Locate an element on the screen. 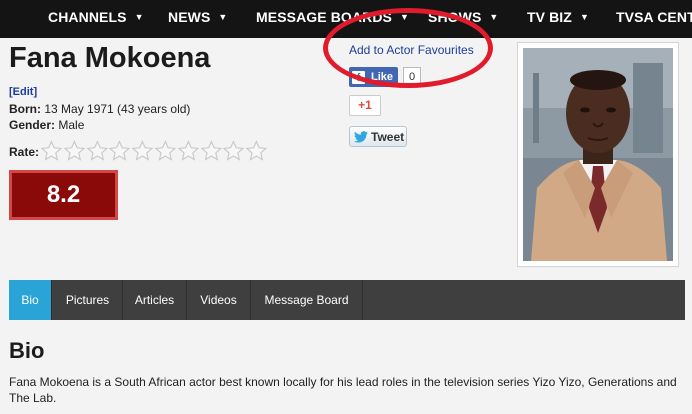 This screenshot has height=414, width=692. rating-stars is located at coordinates (154, 151).